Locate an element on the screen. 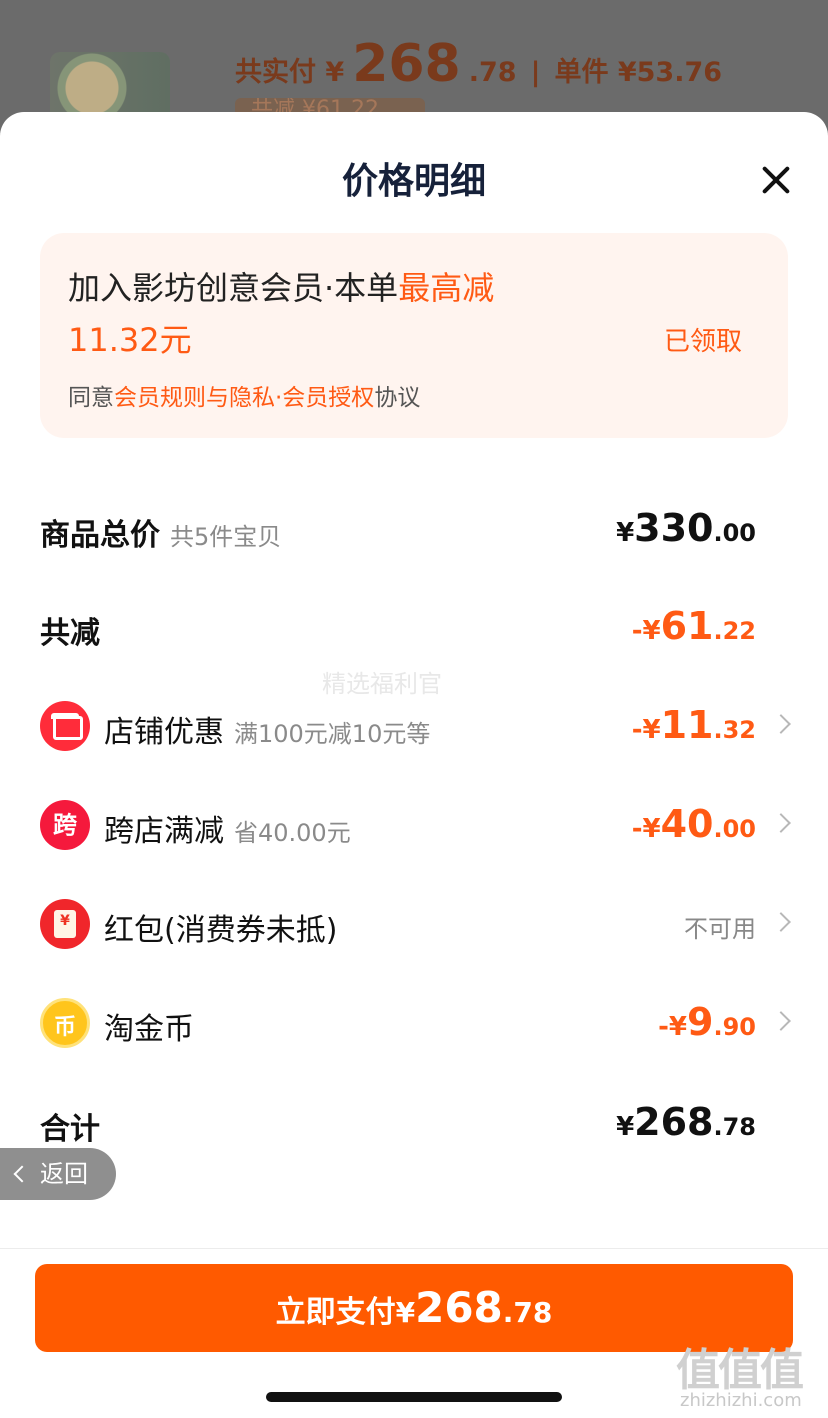 The image size is (828, 1418). agree-prefix: 同意 is located at coordinates (91, 398).